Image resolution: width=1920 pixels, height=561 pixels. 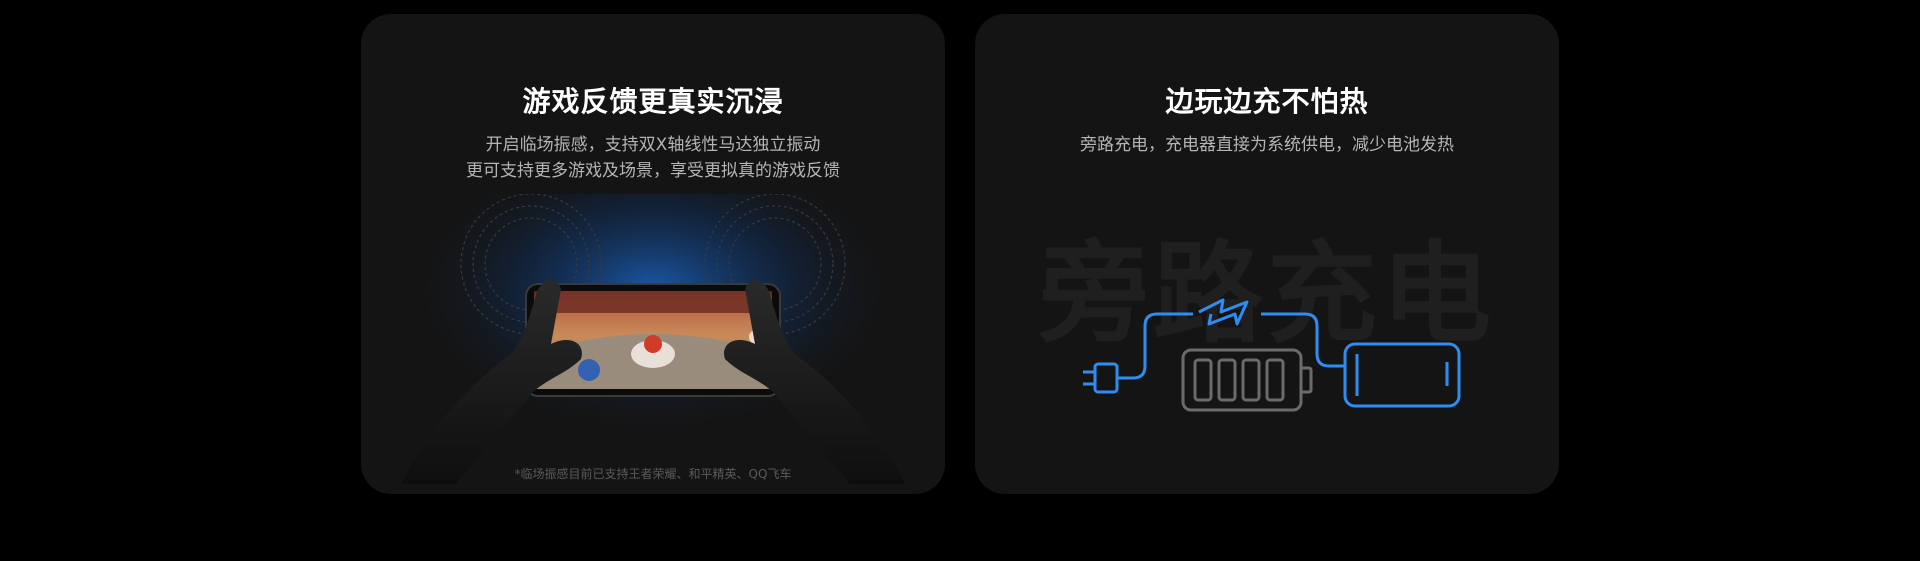 I want to click on charging-card-title: 边玩边充不怕热, so click(x=1267, y=101).